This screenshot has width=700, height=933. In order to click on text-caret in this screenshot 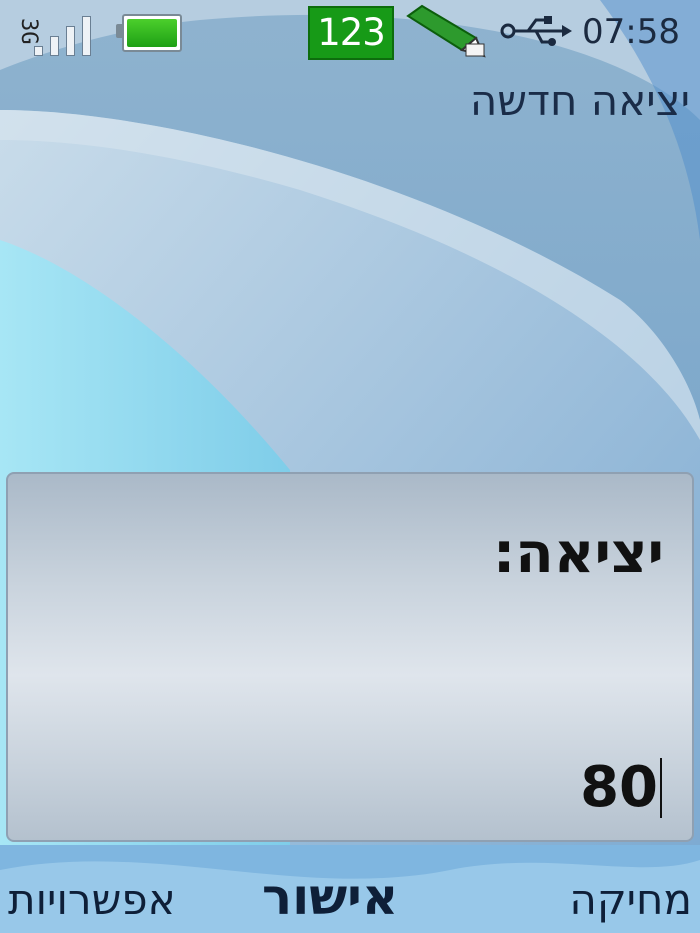, I will do `click(661, 788)`.